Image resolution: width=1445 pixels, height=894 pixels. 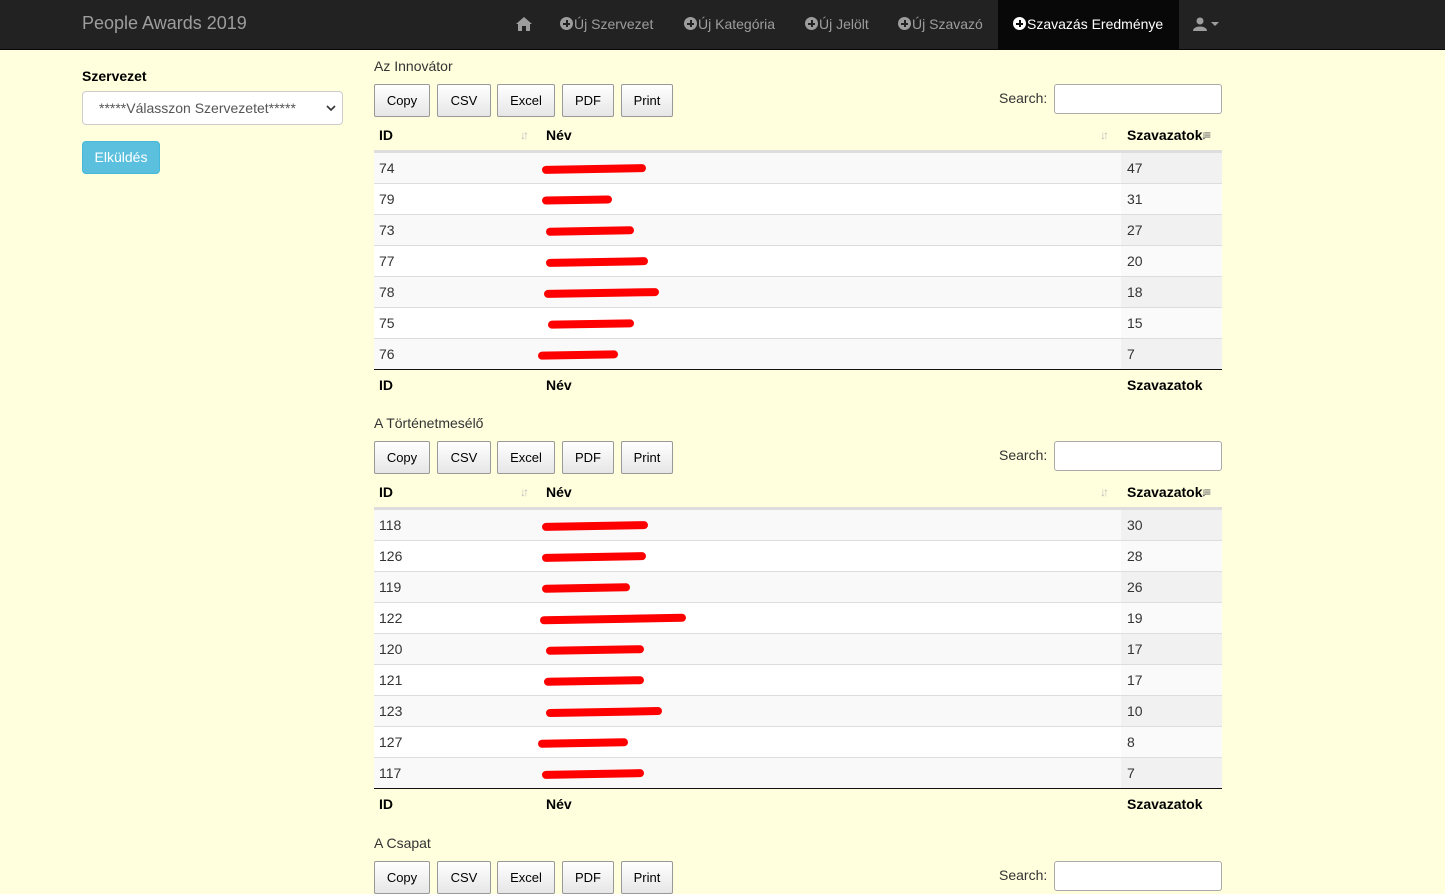 What do you see at coordinates (391, 711) in the screenshot?
I see `row-id: 123` at bounding box center [391, 711].